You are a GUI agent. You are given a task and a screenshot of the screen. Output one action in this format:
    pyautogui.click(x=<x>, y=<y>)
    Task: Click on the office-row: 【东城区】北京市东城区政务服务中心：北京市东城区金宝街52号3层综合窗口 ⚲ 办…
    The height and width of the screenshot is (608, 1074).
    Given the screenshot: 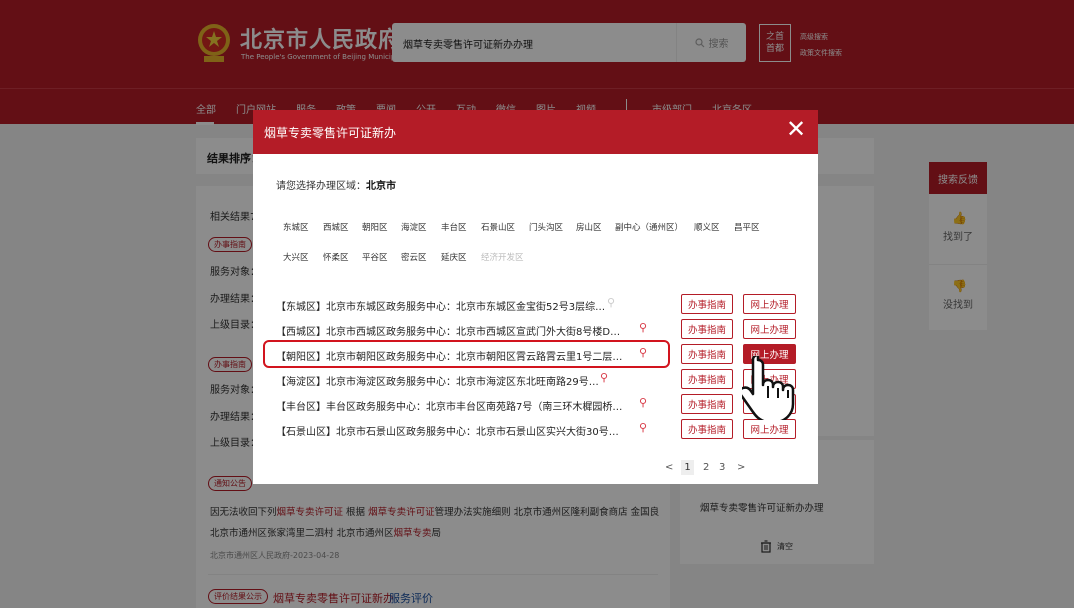 What is the action you would take?
    pyautogui.click(x=537, y=305)
    